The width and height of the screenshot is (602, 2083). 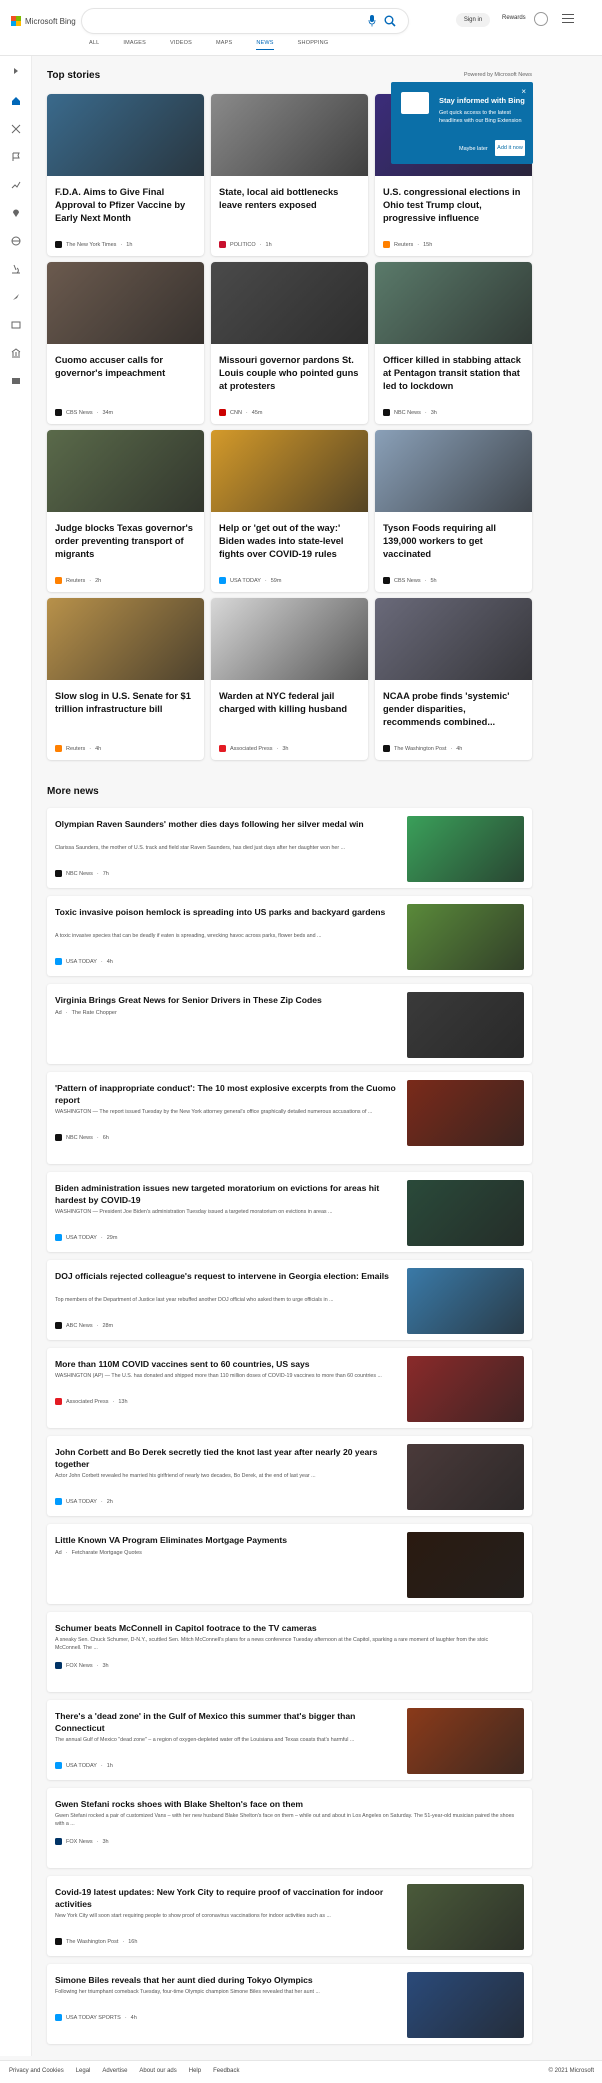 I want to click on rocket-icon, so click(x=16, y=297).